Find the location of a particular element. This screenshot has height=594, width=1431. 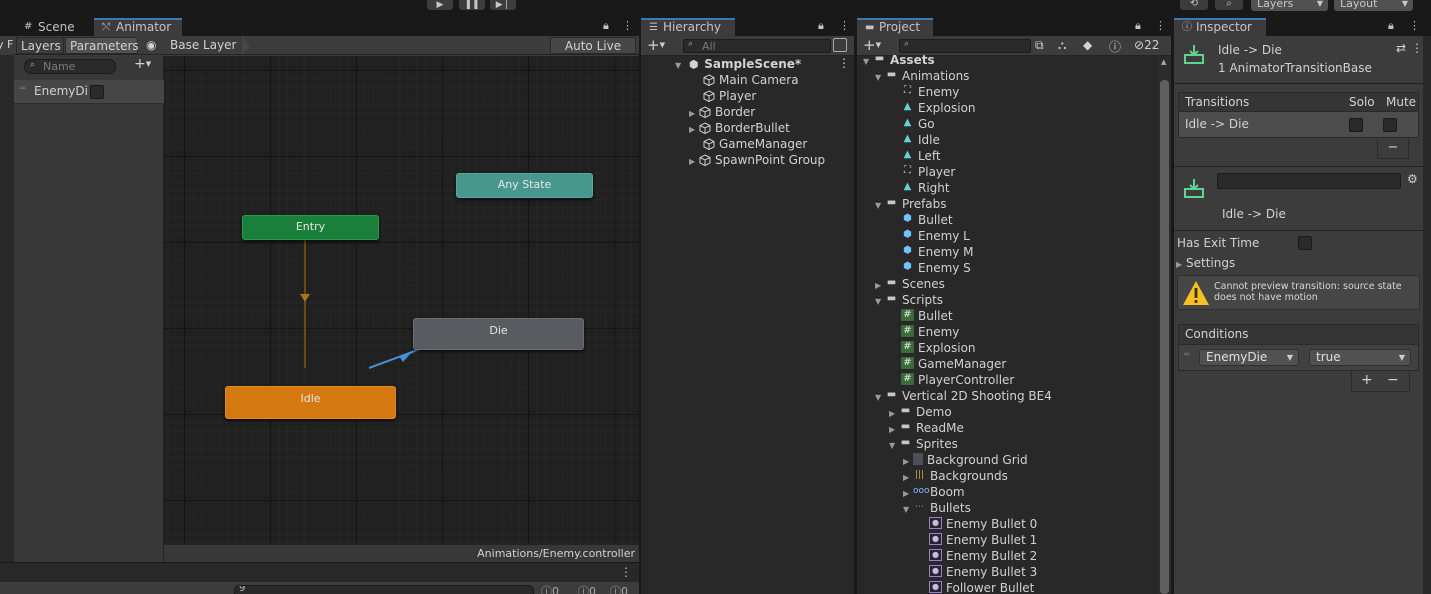

idle-node: Idle is located at coordinates (310, 402).